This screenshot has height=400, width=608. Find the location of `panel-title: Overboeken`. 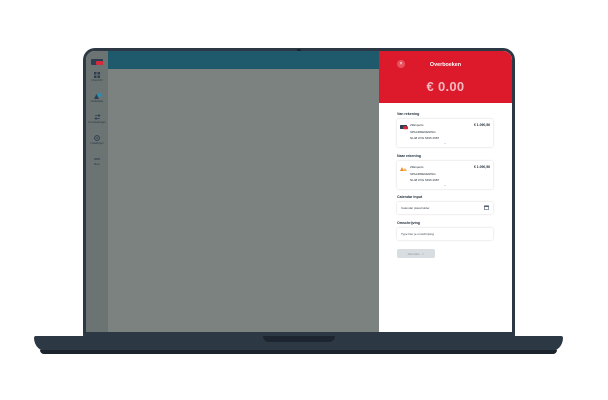

panel-title: Overboeken is located at coordinates (445, 65).